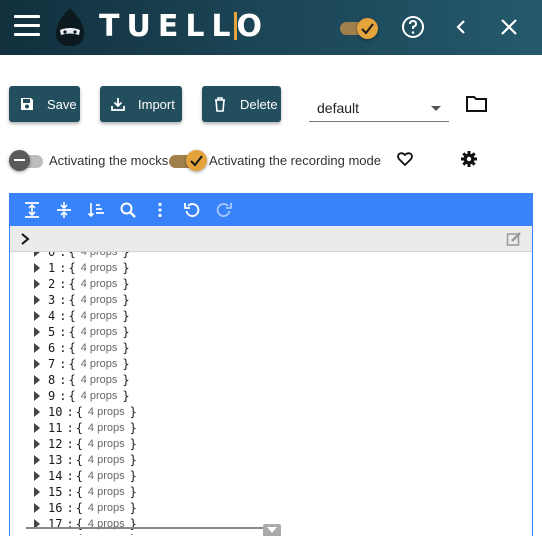 This screenshot has width=542, height=536. Describe the element at coordinates (73, 492) in the screenshot. I see `tree-row: 15:{4 props}` at that location.